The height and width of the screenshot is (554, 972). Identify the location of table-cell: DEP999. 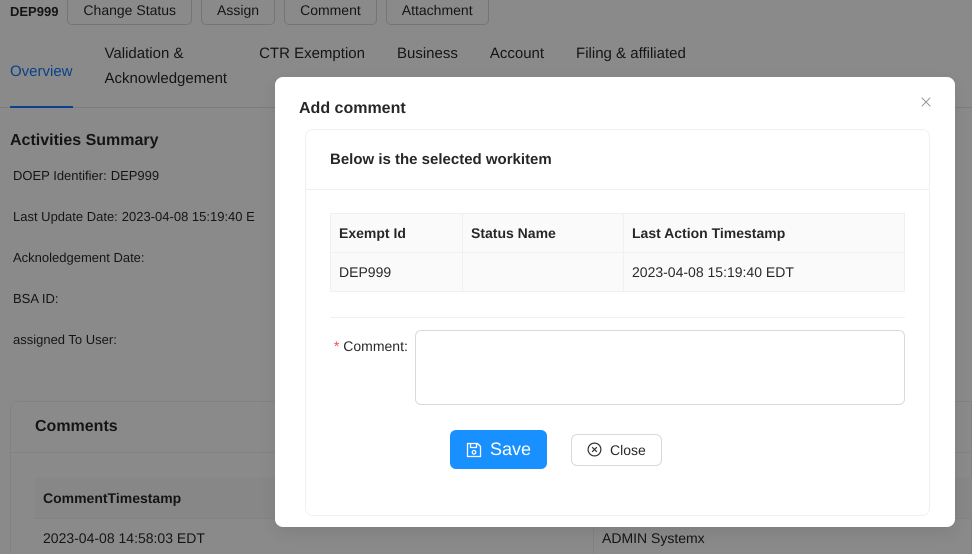
(396, 272).